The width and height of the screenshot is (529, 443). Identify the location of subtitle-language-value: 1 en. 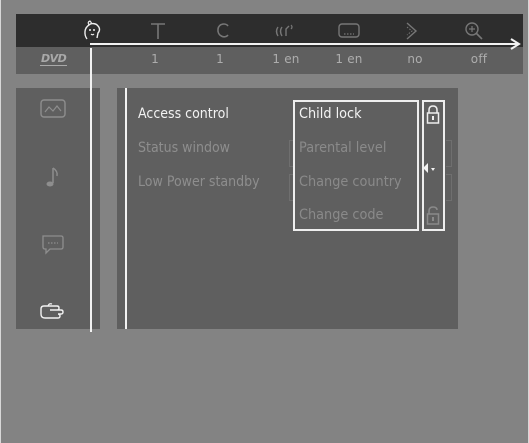
(349, 59).